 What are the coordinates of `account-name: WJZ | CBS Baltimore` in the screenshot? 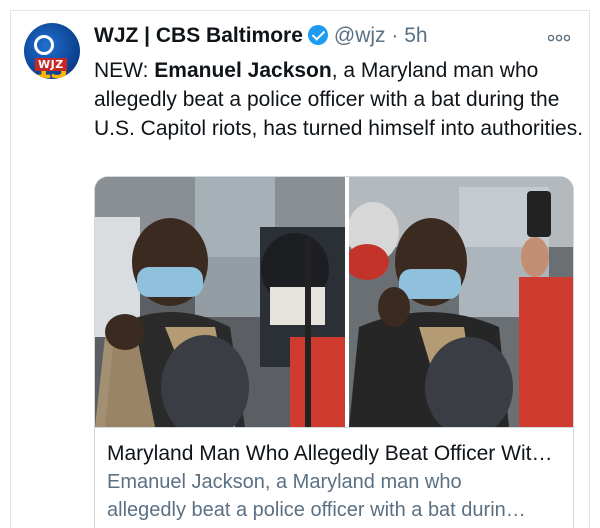 It's located at (198, 35).